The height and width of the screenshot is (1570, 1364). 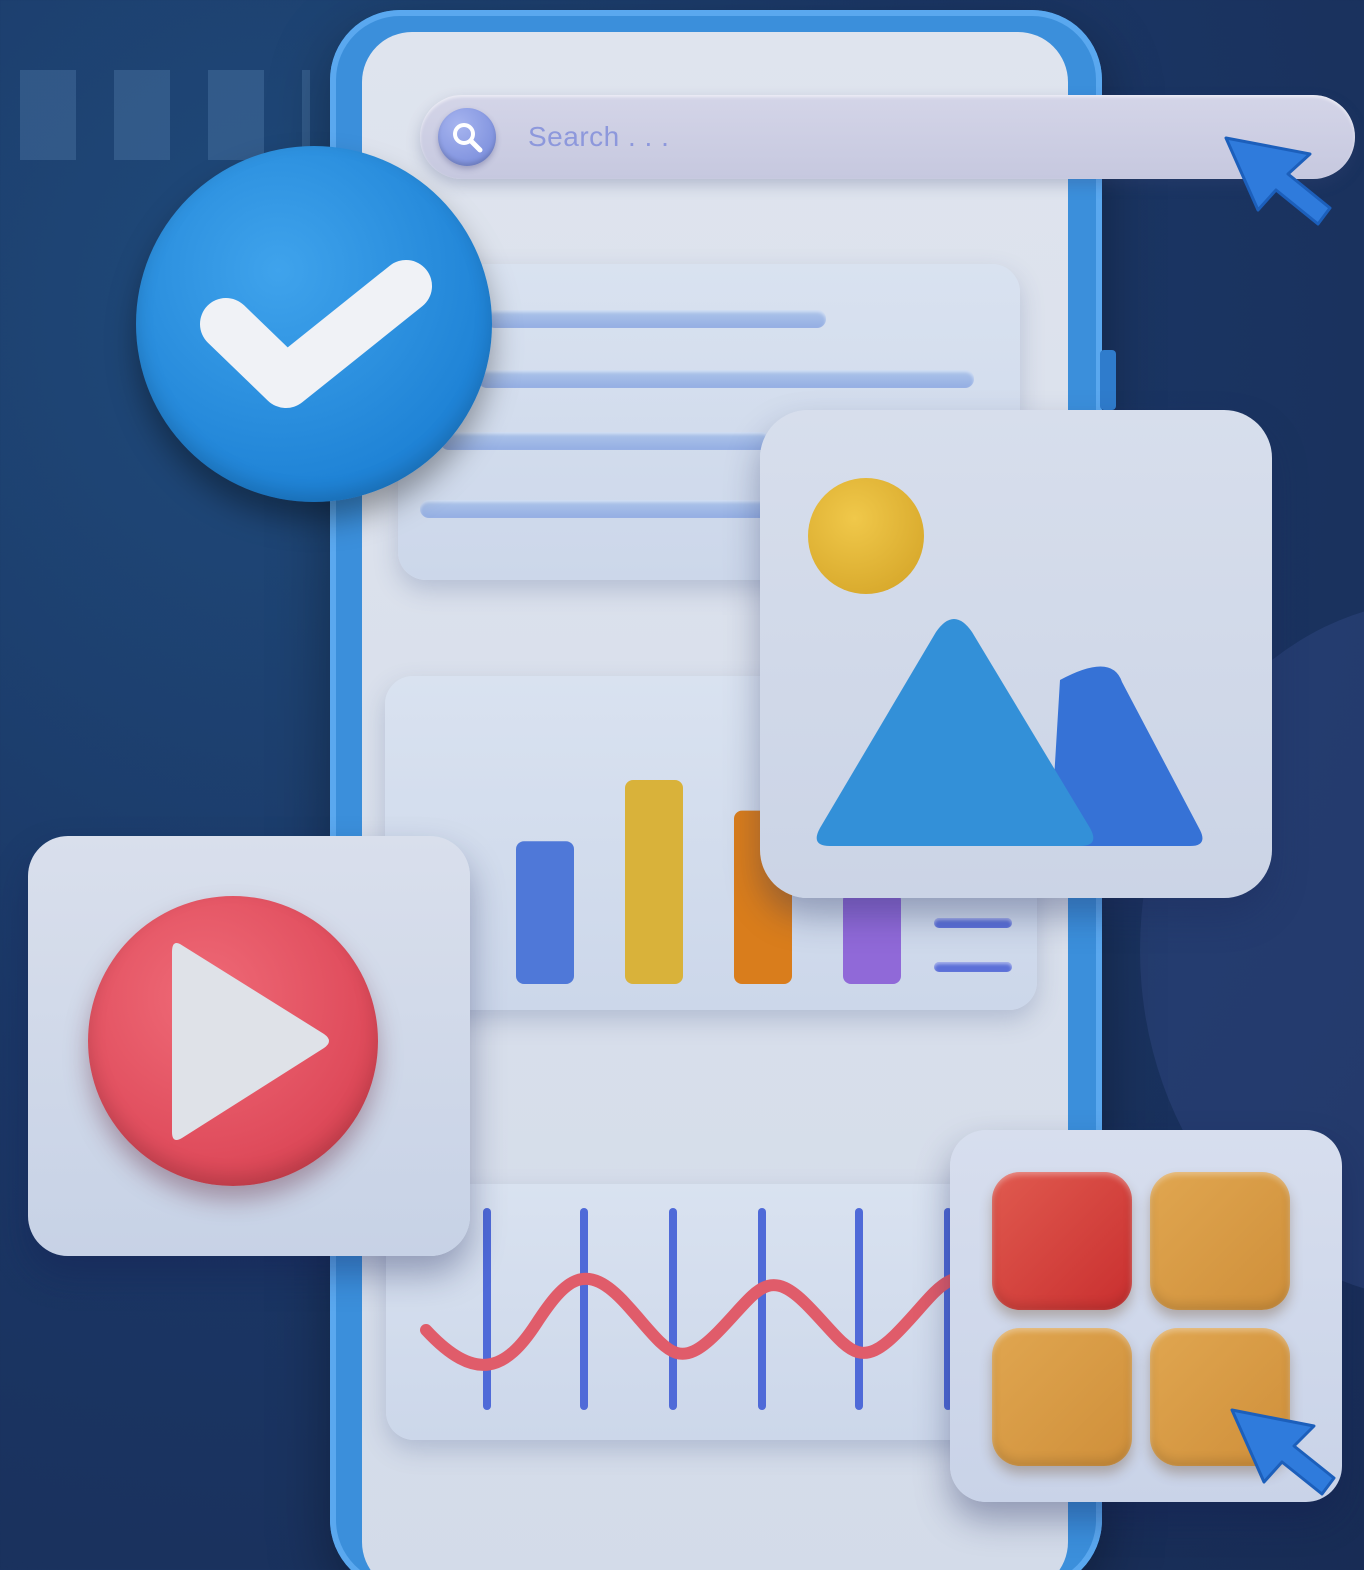 What do you see at coordinates (316, 334) in the screenshot?
I see `check-icon` at bounding box center [316, 334].